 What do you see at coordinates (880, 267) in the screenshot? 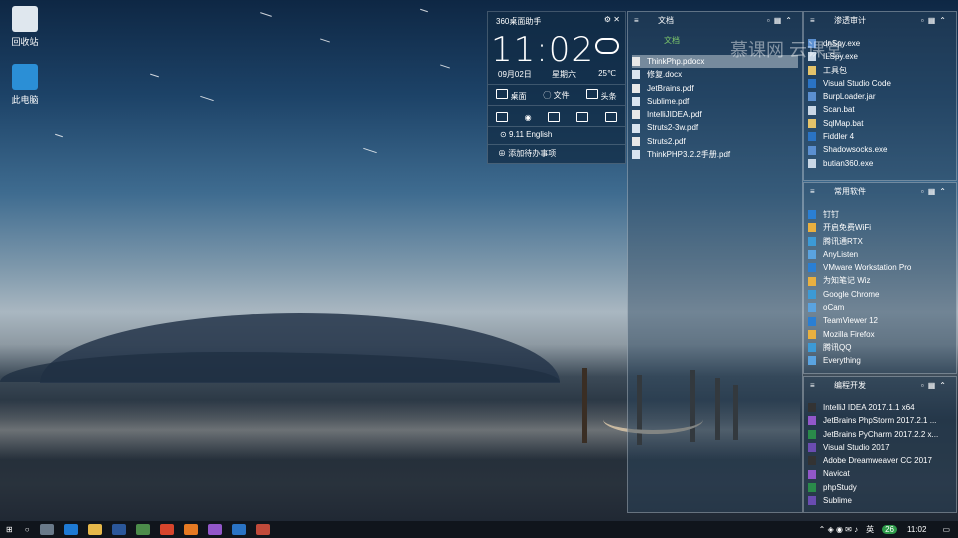
I see `list-item: VMware Workstation Pro` at bounding box center [880, 267].